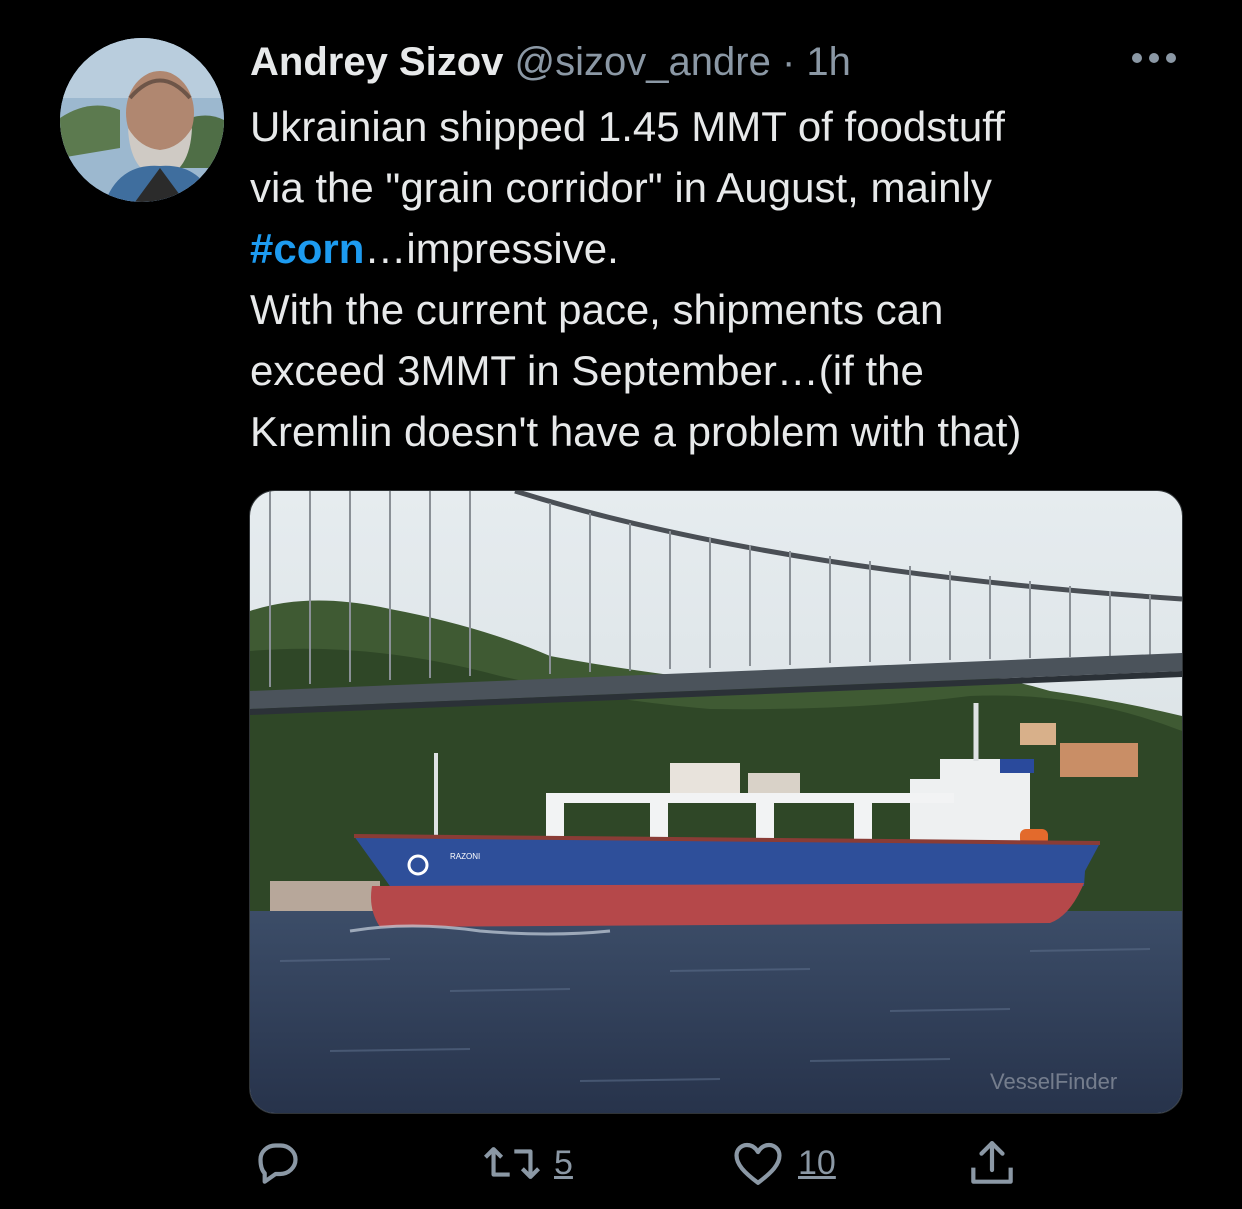  What do you see at coordinates (307, 248) in the screenshot?
I see `hashtag-link: #corn` at bounding box center [307, 248].